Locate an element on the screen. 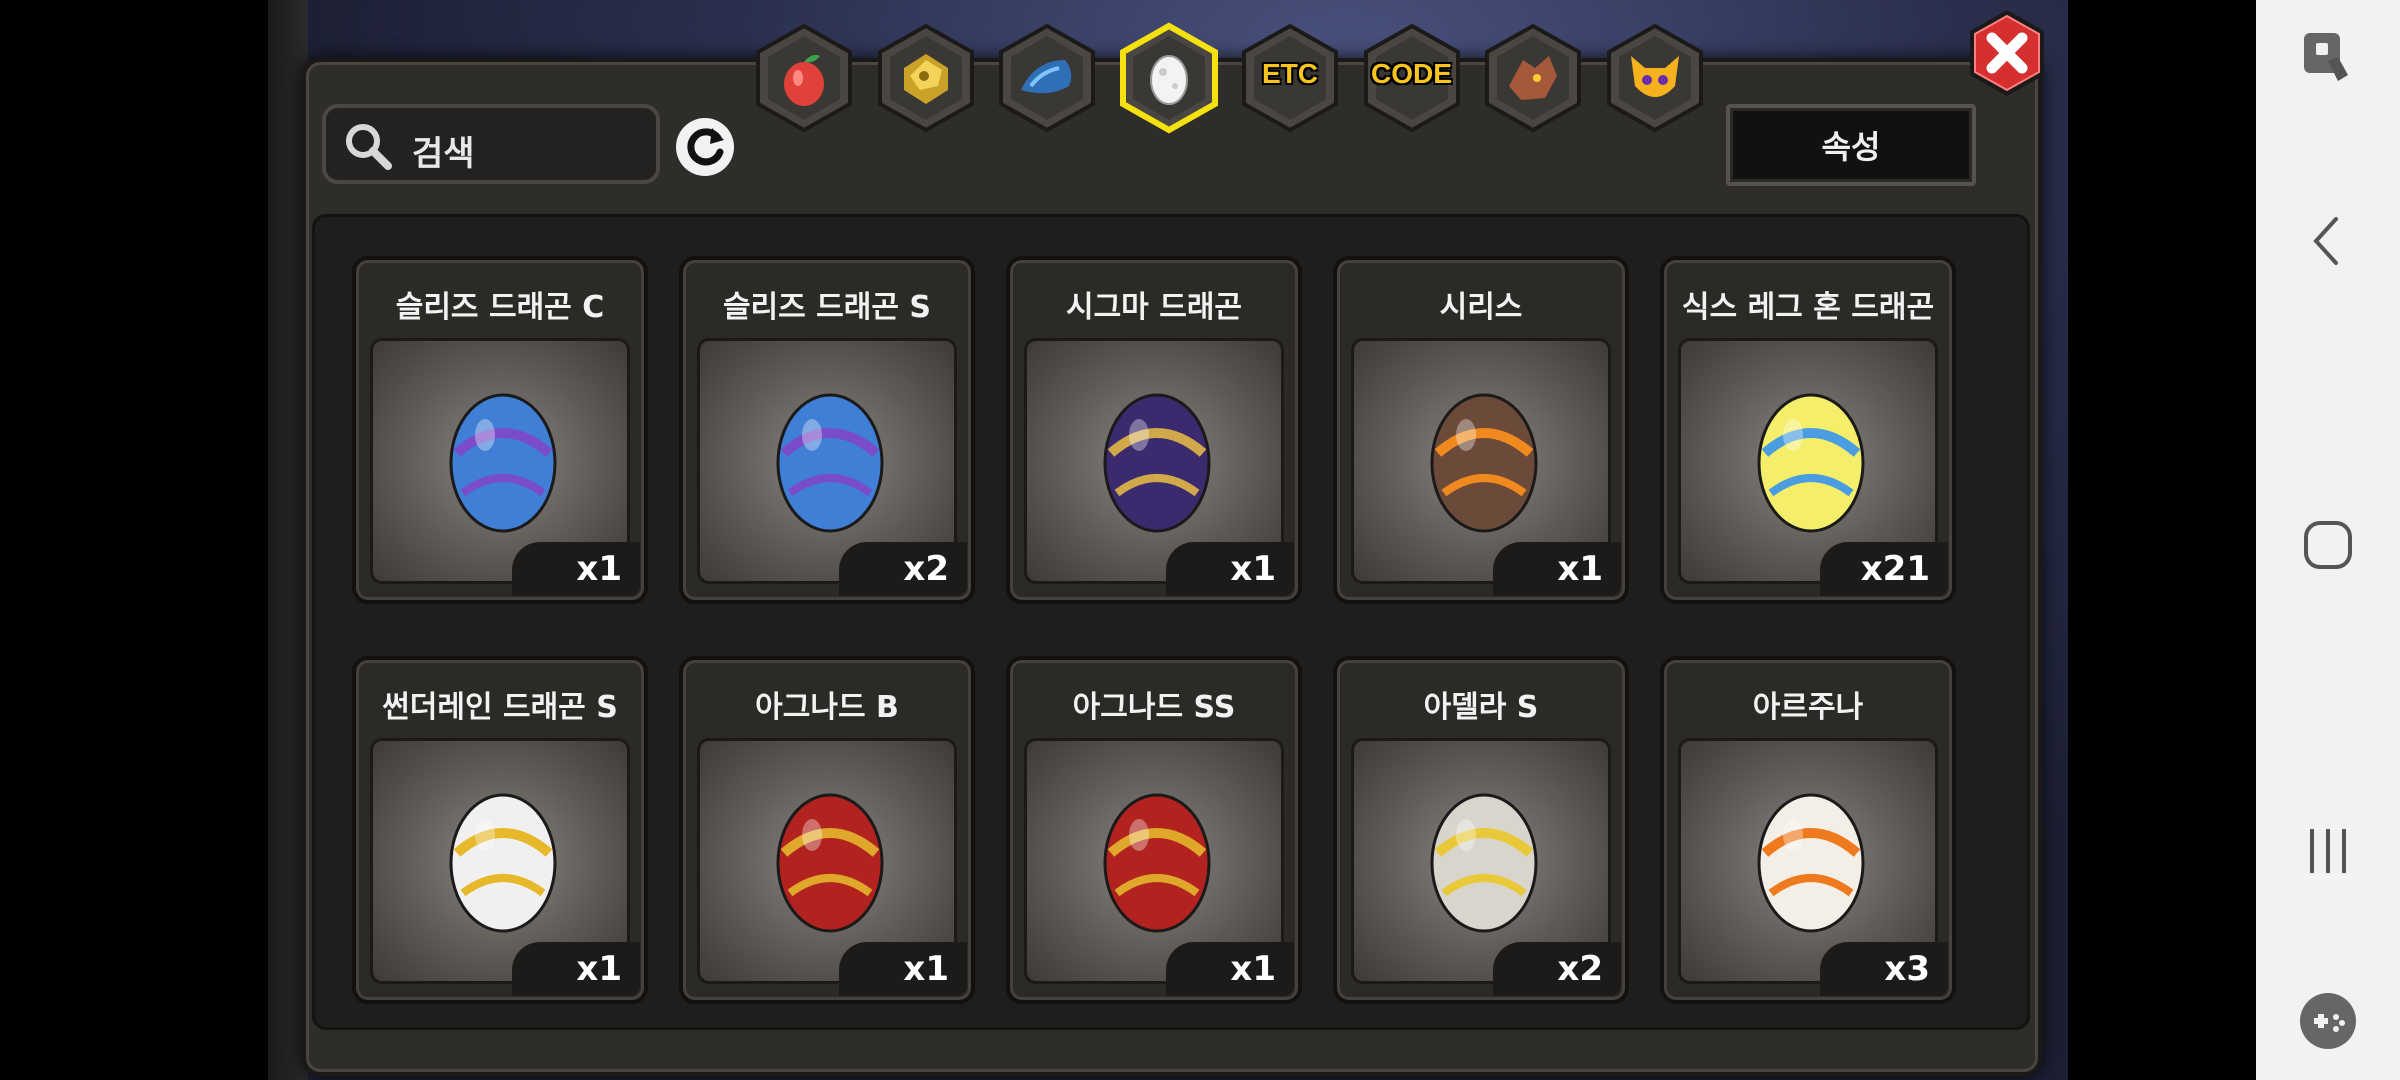 This screenshot has width=2400, height=1080. item-name: 아델라 S is located at coordinates (1481, 707).